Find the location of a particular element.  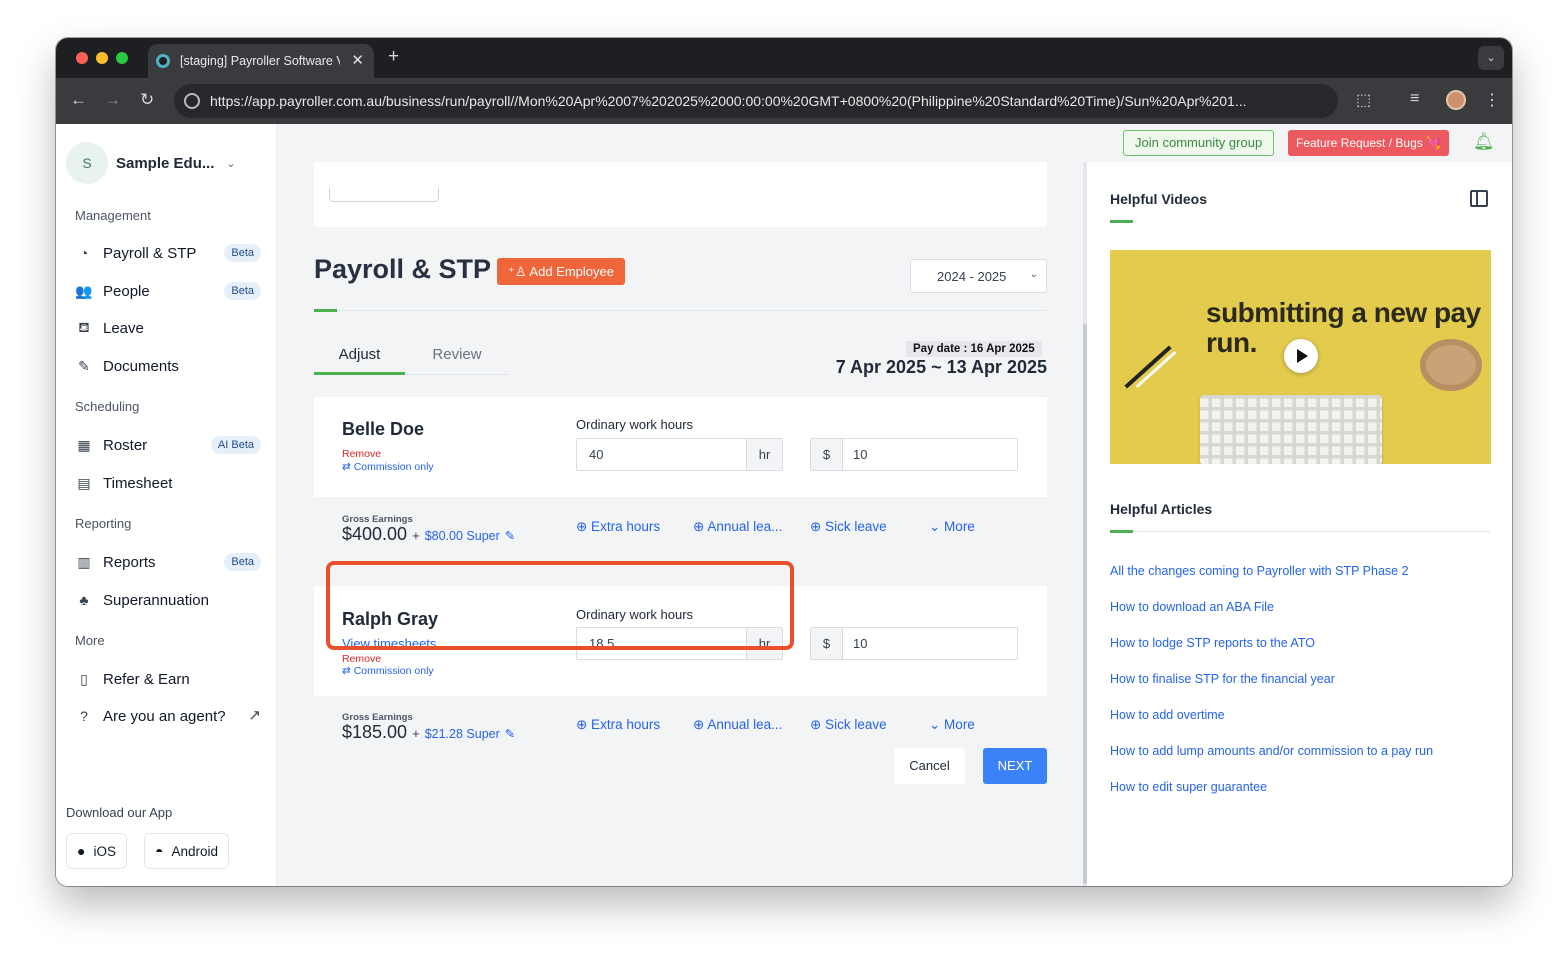

sidebar-item-superannuation: ♣ Superannuation is located at coordinates (168, 600).